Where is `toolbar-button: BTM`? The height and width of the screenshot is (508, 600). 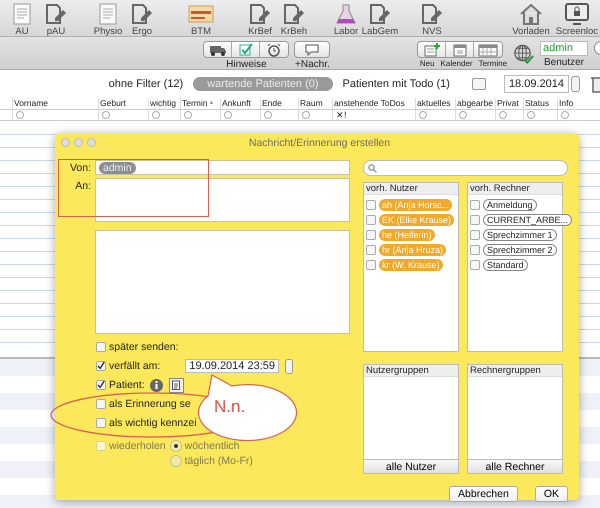 toolbar-button: BTM is located at coordinates (201, 18).